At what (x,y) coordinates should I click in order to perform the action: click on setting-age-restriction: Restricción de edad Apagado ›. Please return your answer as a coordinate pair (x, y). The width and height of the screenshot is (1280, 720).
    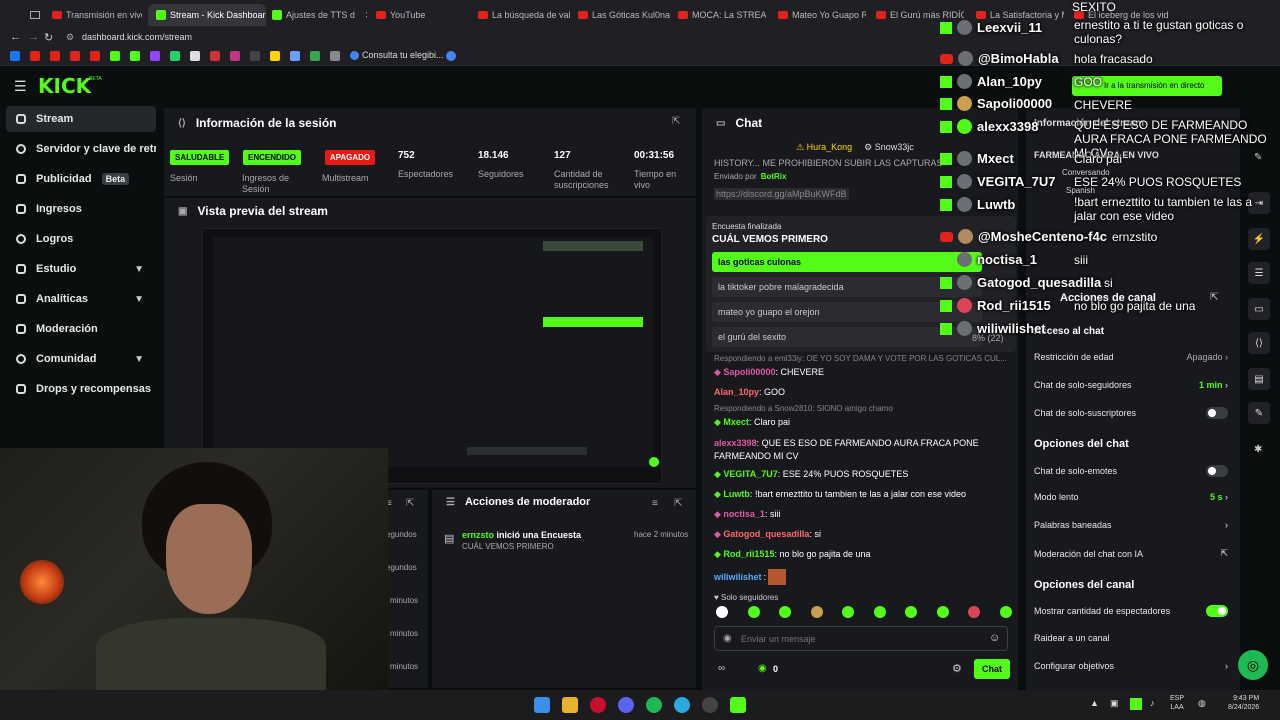
    Looking at the image, I should click on (1131, 357).